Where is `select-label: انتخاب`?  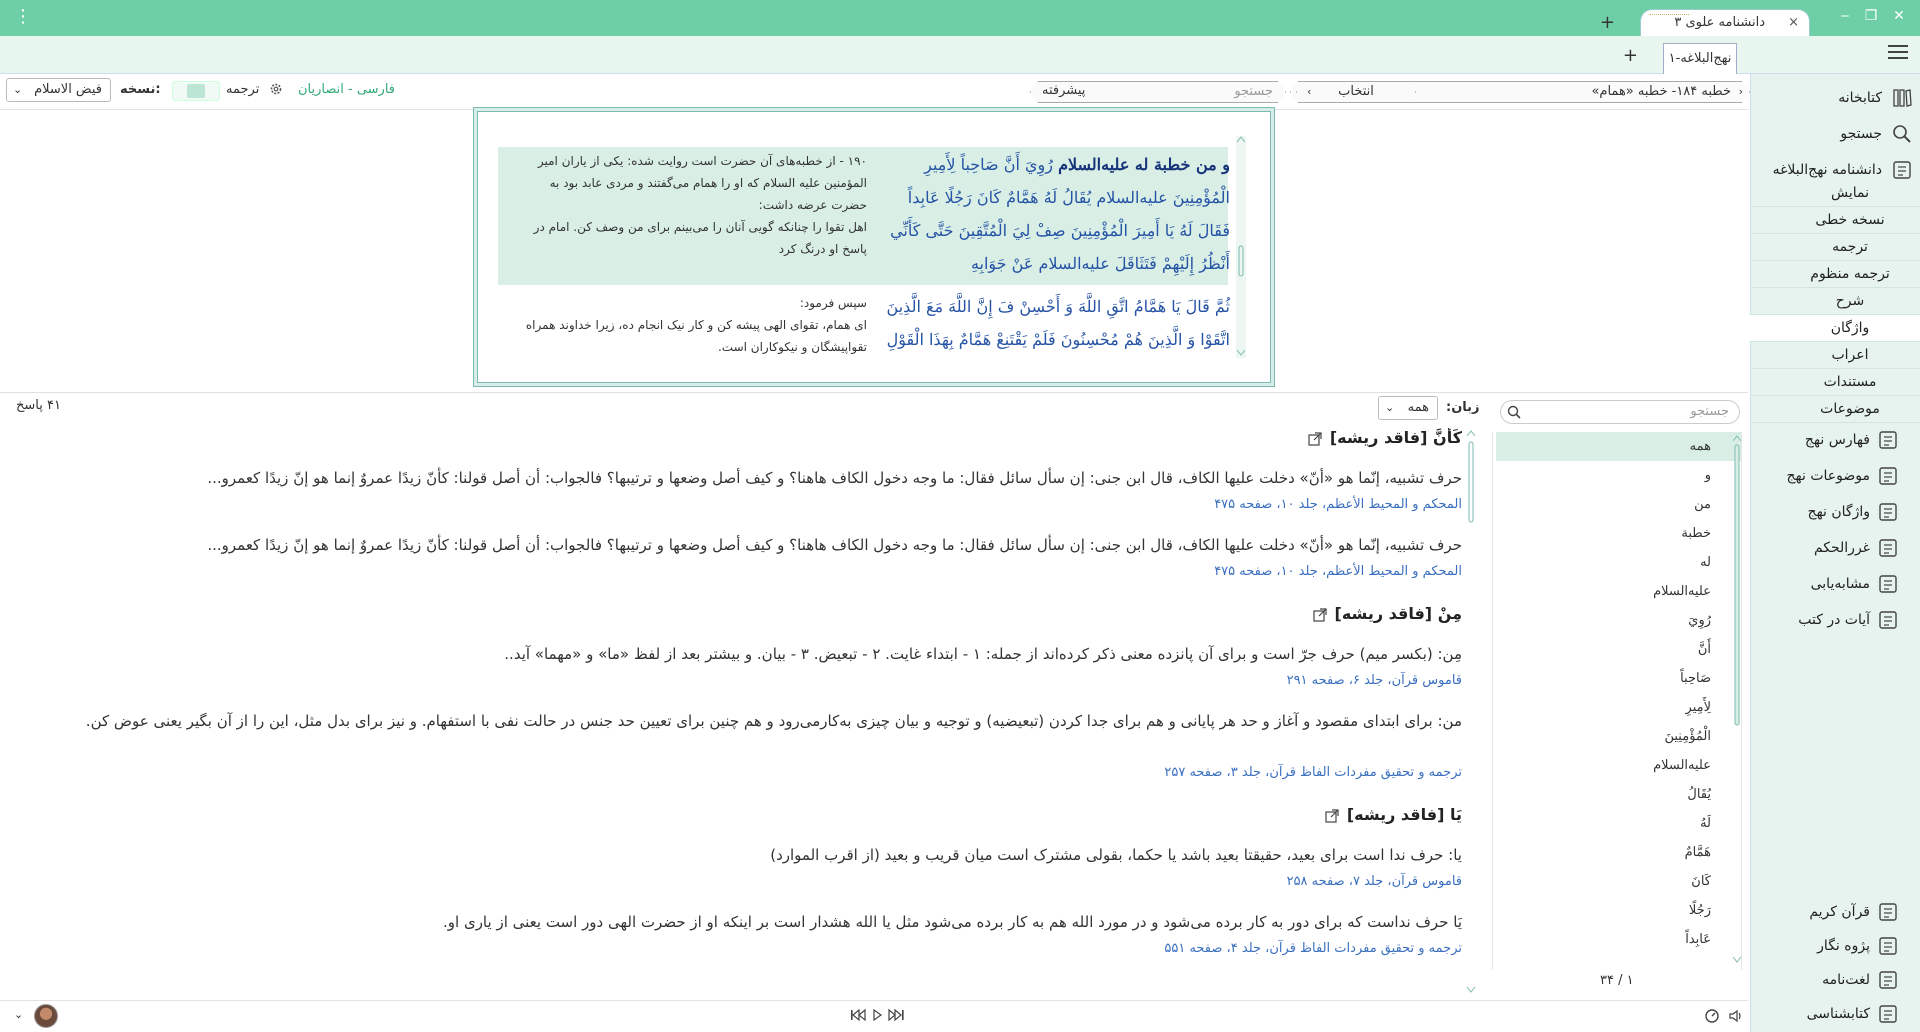 select-label: انتخاب is located at coordinates (1356, 91).